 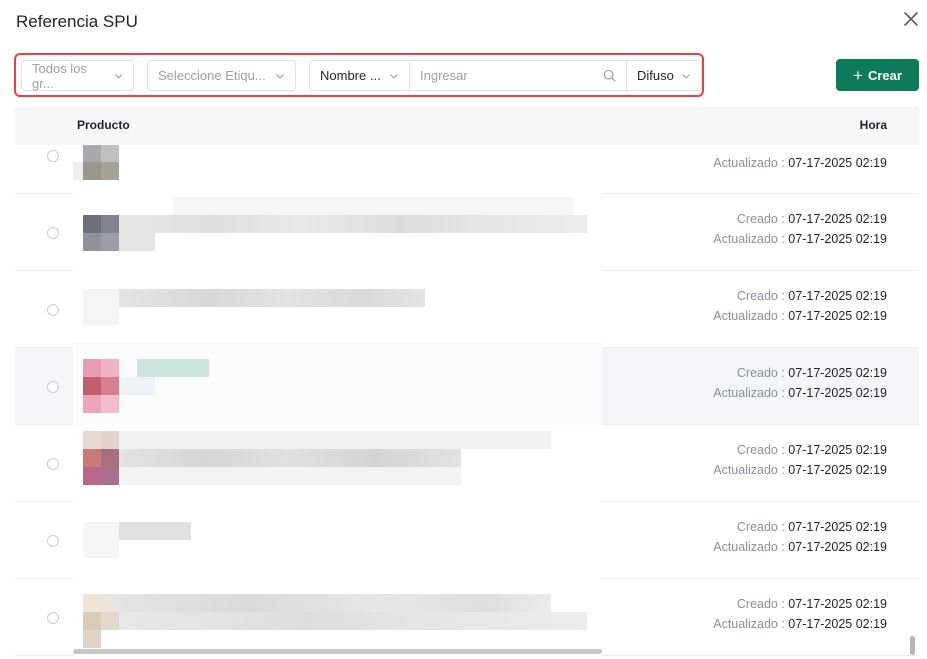 I want to click on search-input-wrapper, so click(x=518, y=75).